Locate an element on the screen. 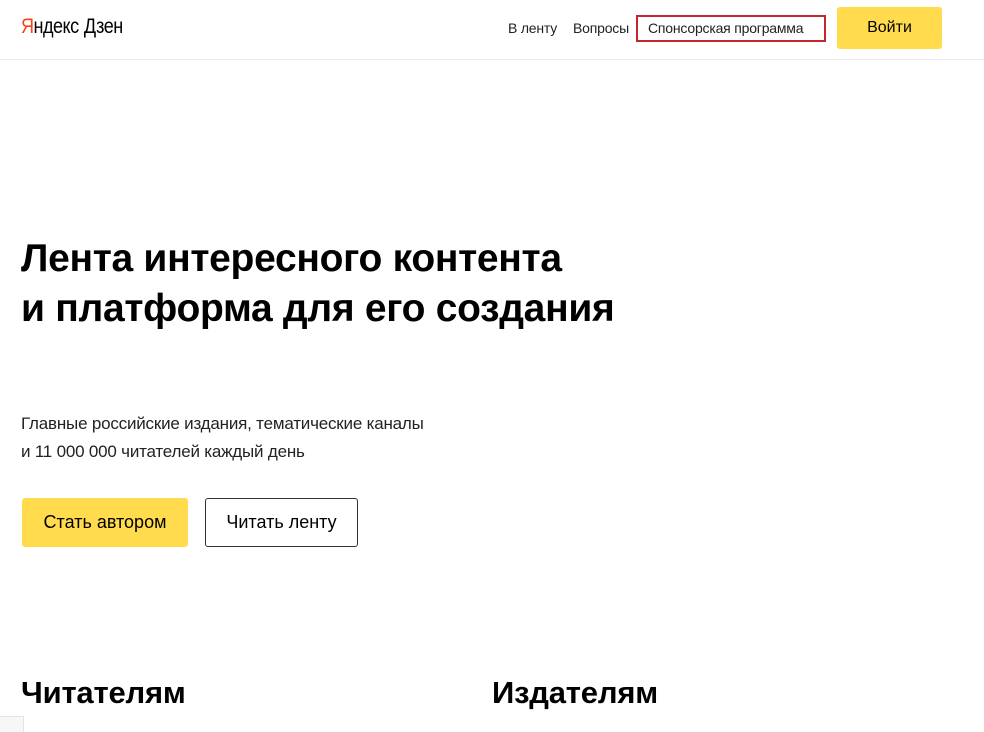 This screenshot has height=732, width=984. login-button: Войти is located at coordinates (889, 28).